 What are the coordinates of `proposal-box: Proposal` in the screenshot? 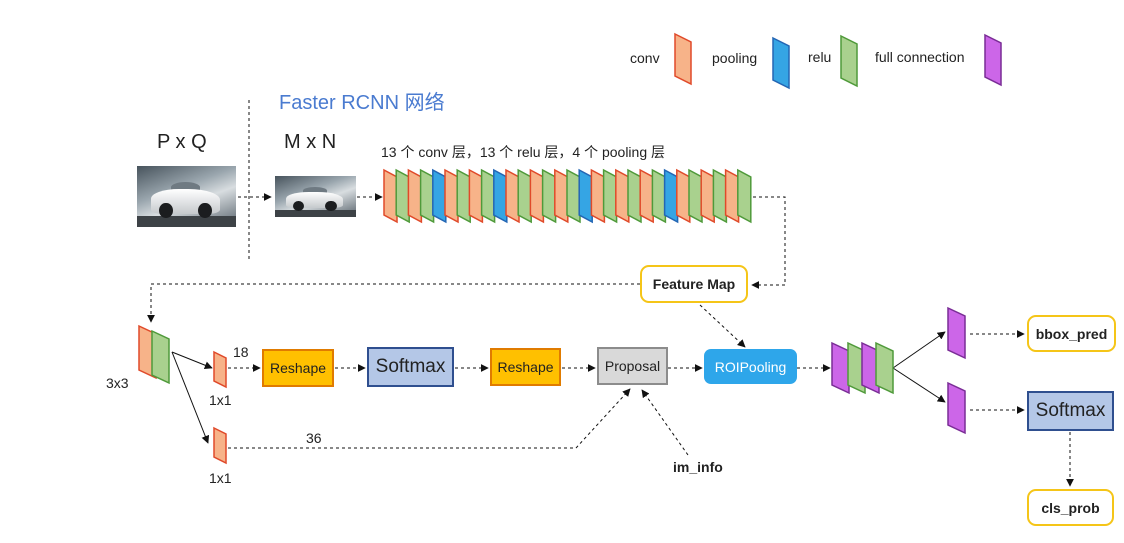 It's located at (632, 366).